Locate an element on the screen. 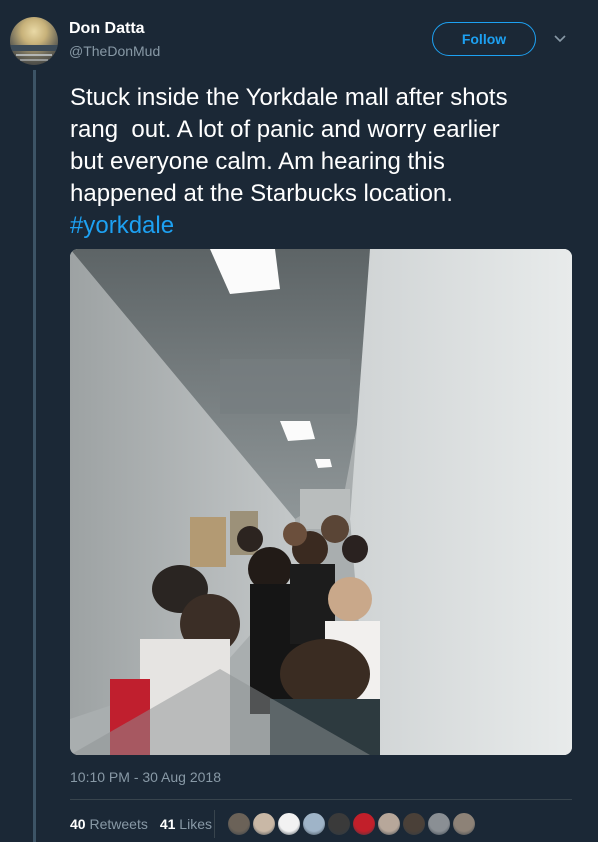 This screenshot has height=842, width=598. tweet-stats: 40 Retweets 41 Likes is located at coordinates (141, 824).